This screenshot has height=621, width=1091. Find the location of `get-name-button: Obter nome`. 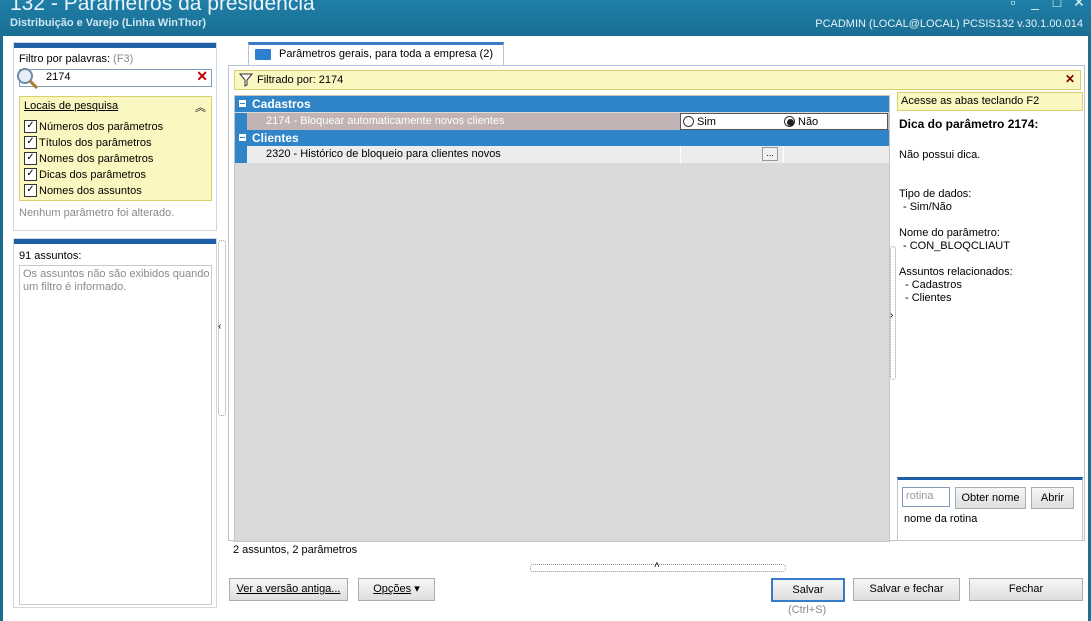

get-name-button: Obter nome is located at coordinates (990, 498).